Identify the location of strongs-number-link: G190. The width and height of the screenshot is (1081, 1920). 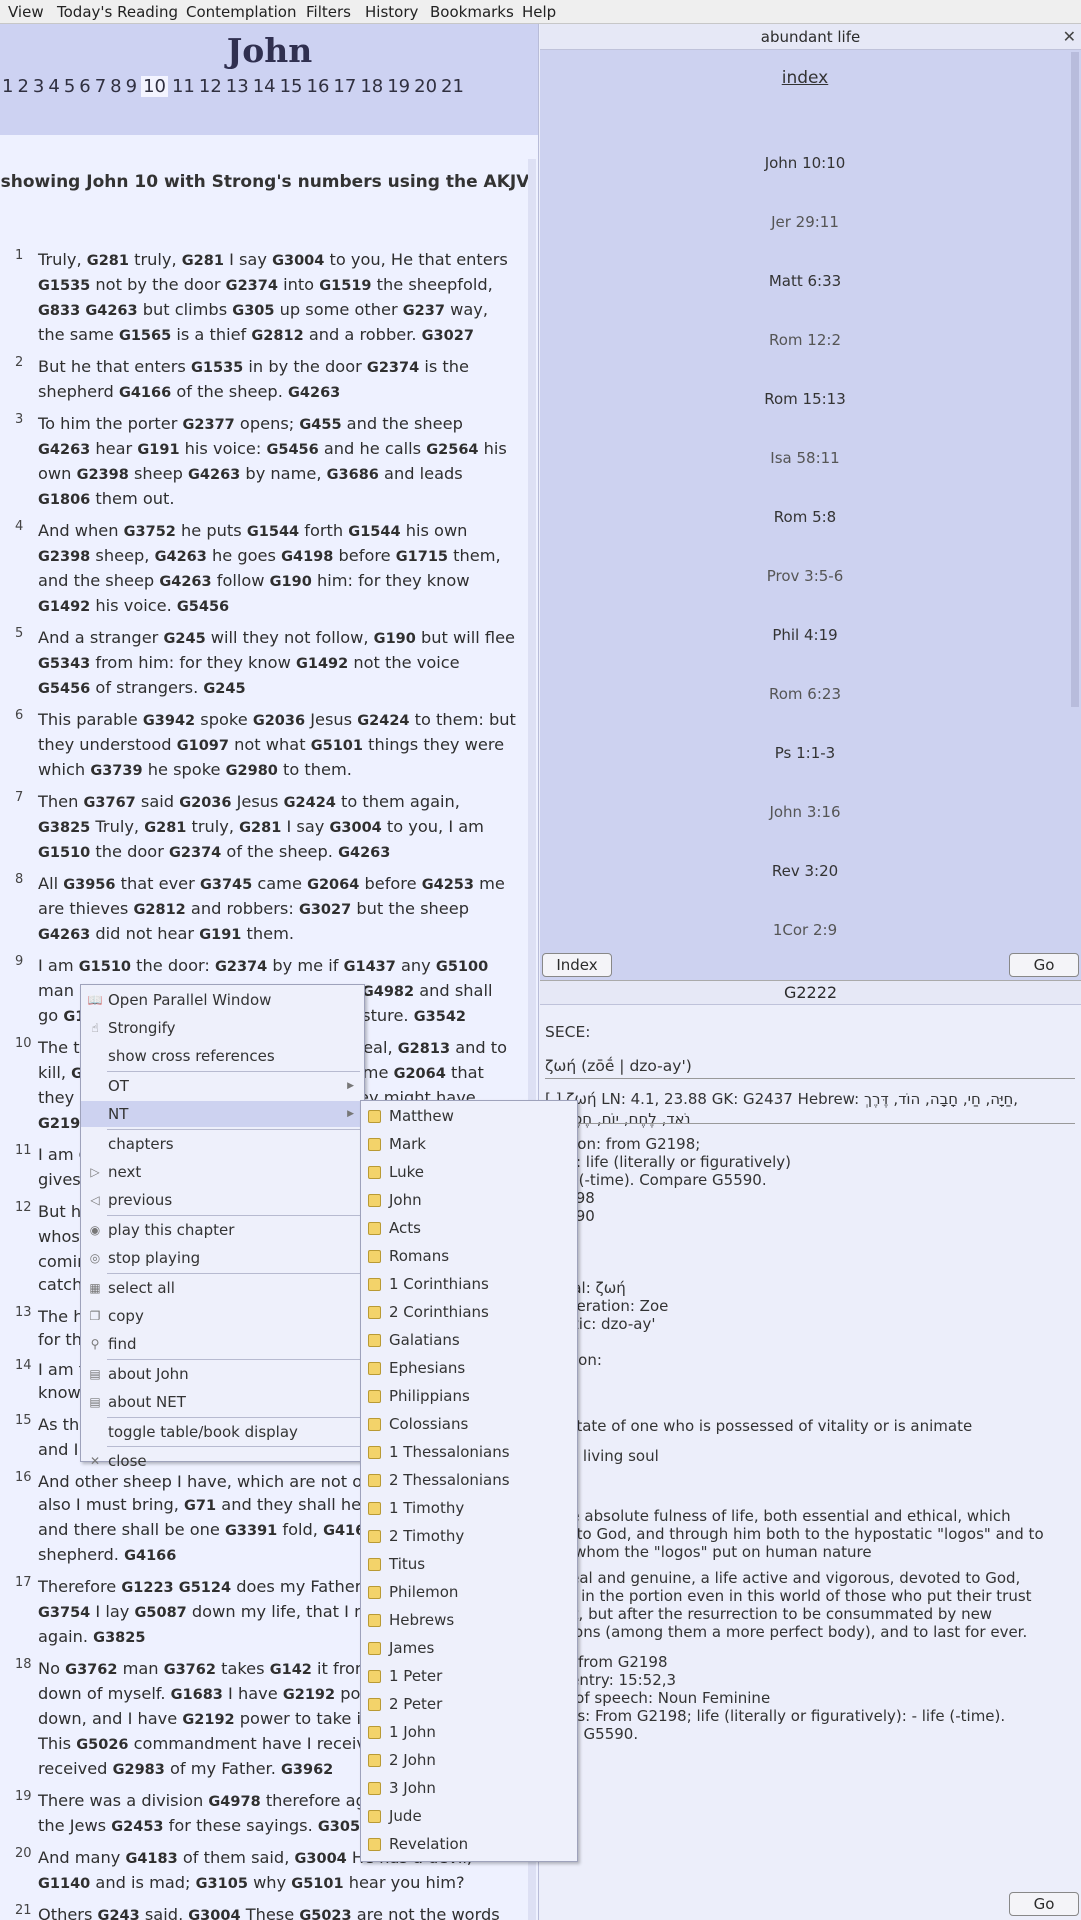
(395, 639).